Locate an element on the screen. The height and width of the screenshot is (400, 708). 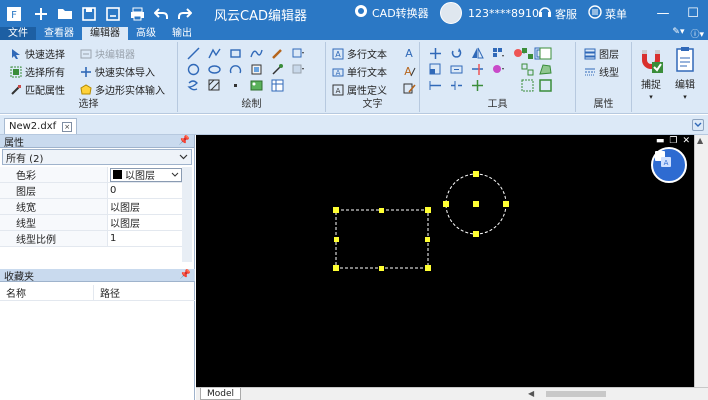
single-line-text-button: A 单行文本 is located at coordinates (359, 71).